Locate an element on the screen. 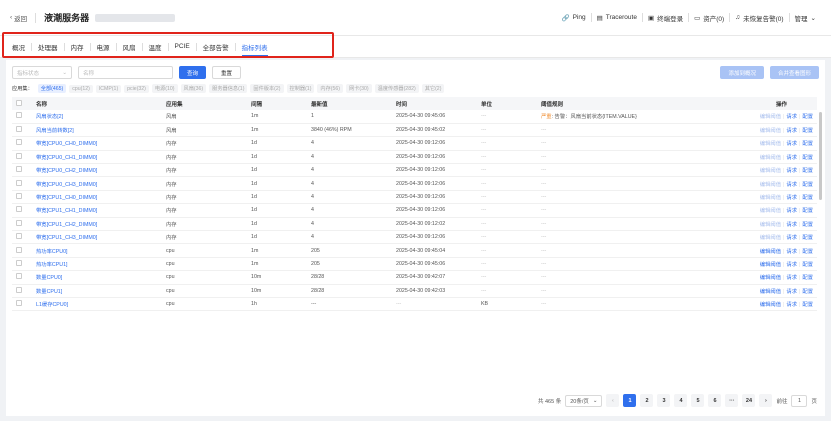 This screenshot has height=421, width=831. merge-chart-button: 合并查看图形 is located at coordinates (794, 72).